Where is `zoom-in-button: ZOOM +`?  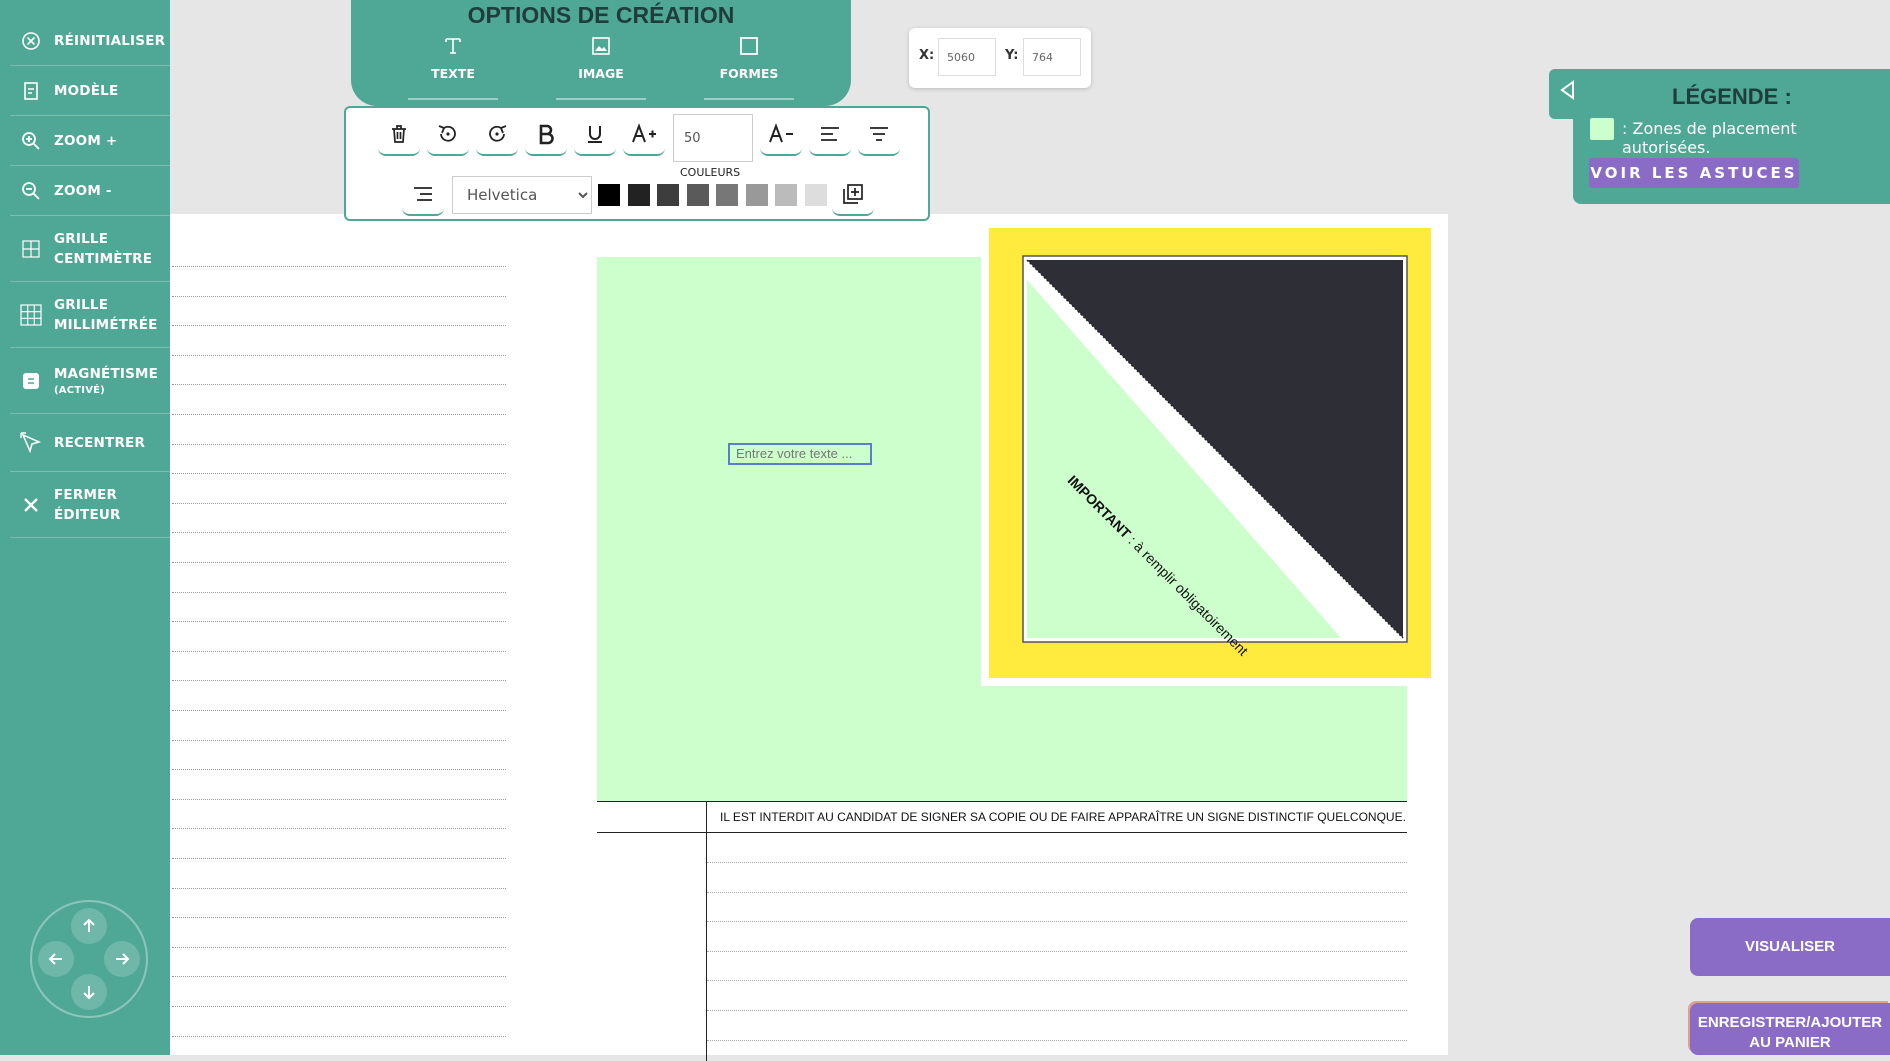 zoom-in-button: ZOOM + is located at coordinates (90, 141).